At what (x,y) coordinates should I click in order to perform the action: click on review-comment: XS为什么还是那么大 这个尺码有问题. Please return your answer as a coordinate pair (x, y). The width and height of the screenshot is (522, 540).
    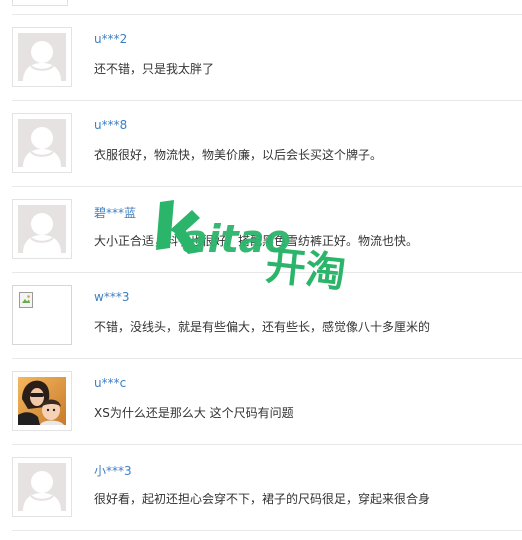
    Looking at the image, I should click on (194, 413).